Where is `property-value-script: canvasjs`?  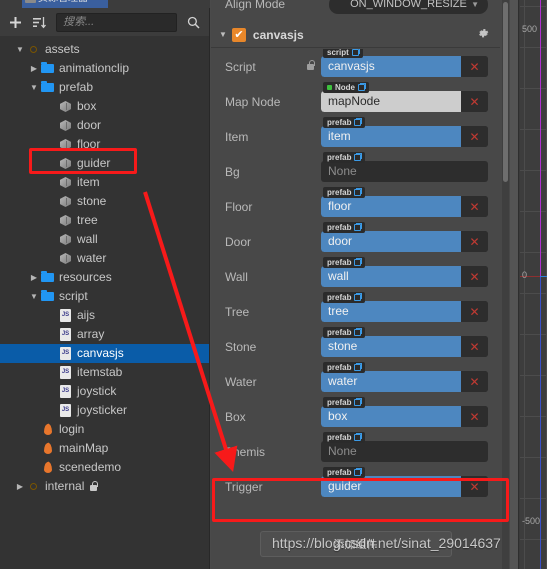
property-value-script: canvasjs is located at coordinates (391, 66).